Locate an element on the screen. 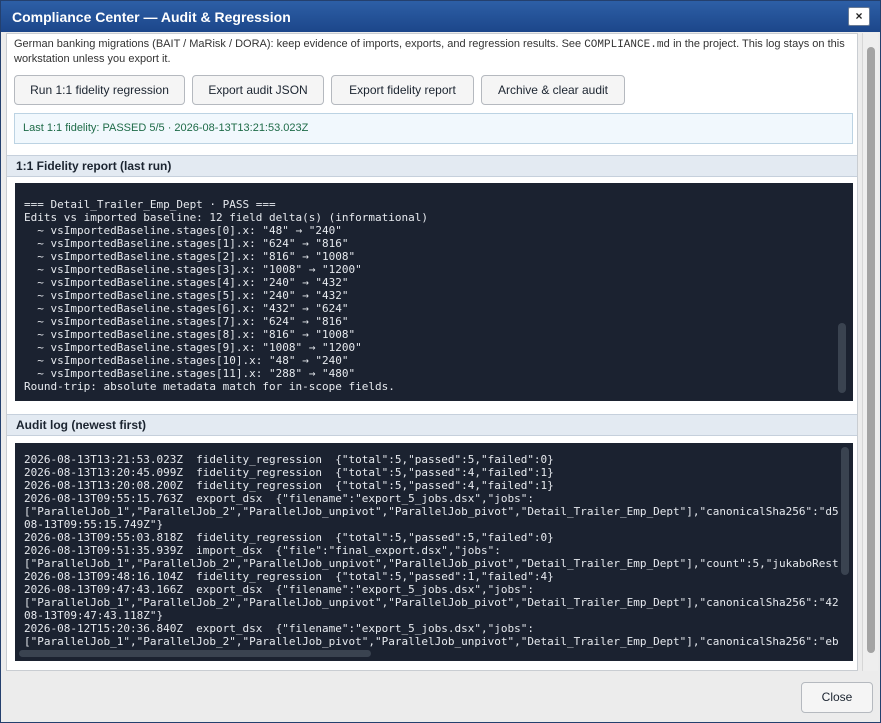  close-icon: × is located at coordinates (859, 16).